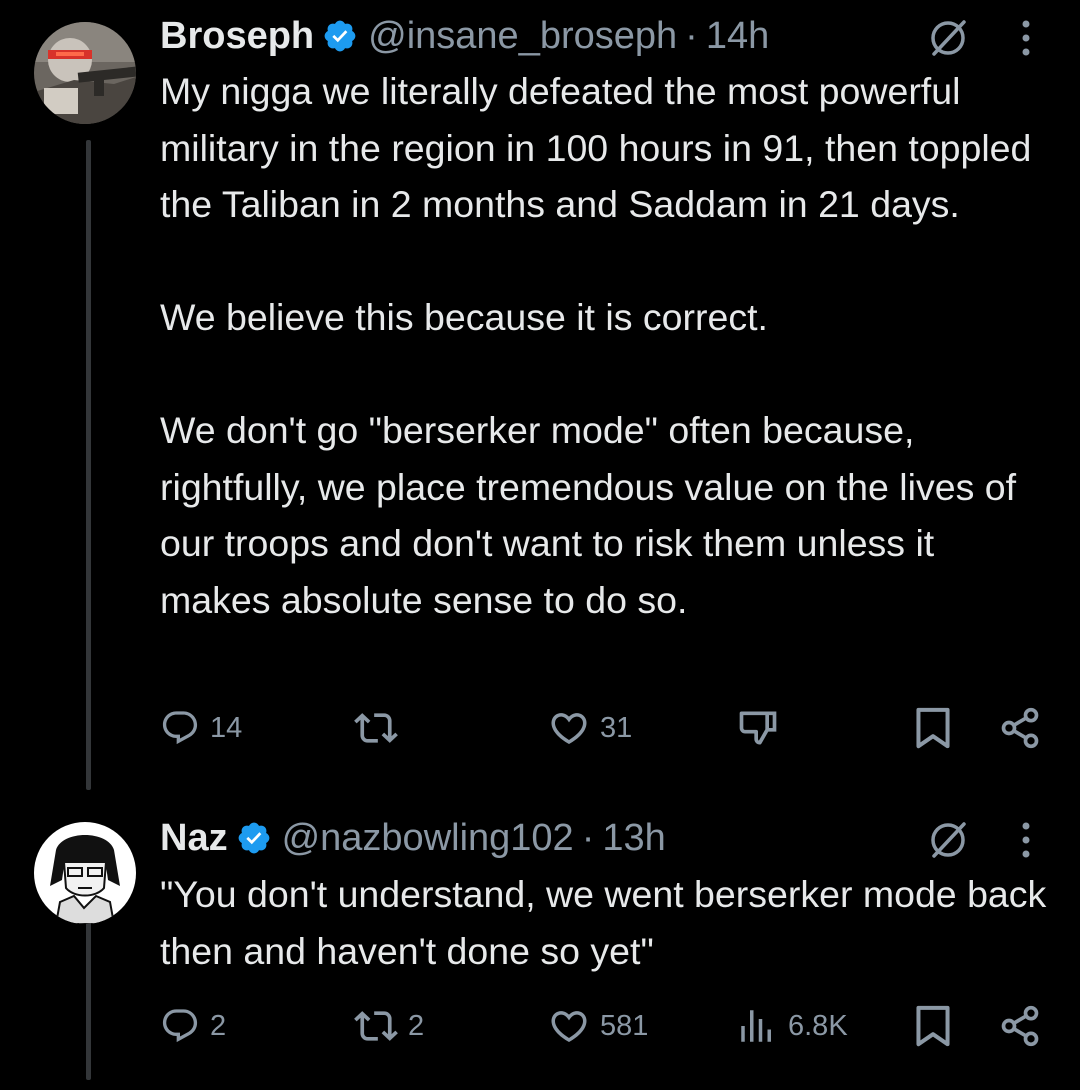 The height and width of the screenshot is (1090, 1080). What do you see at coordinates (201, 728) in the screenshot?
I see `reply-button: 14` at bounding box center [201, 728].